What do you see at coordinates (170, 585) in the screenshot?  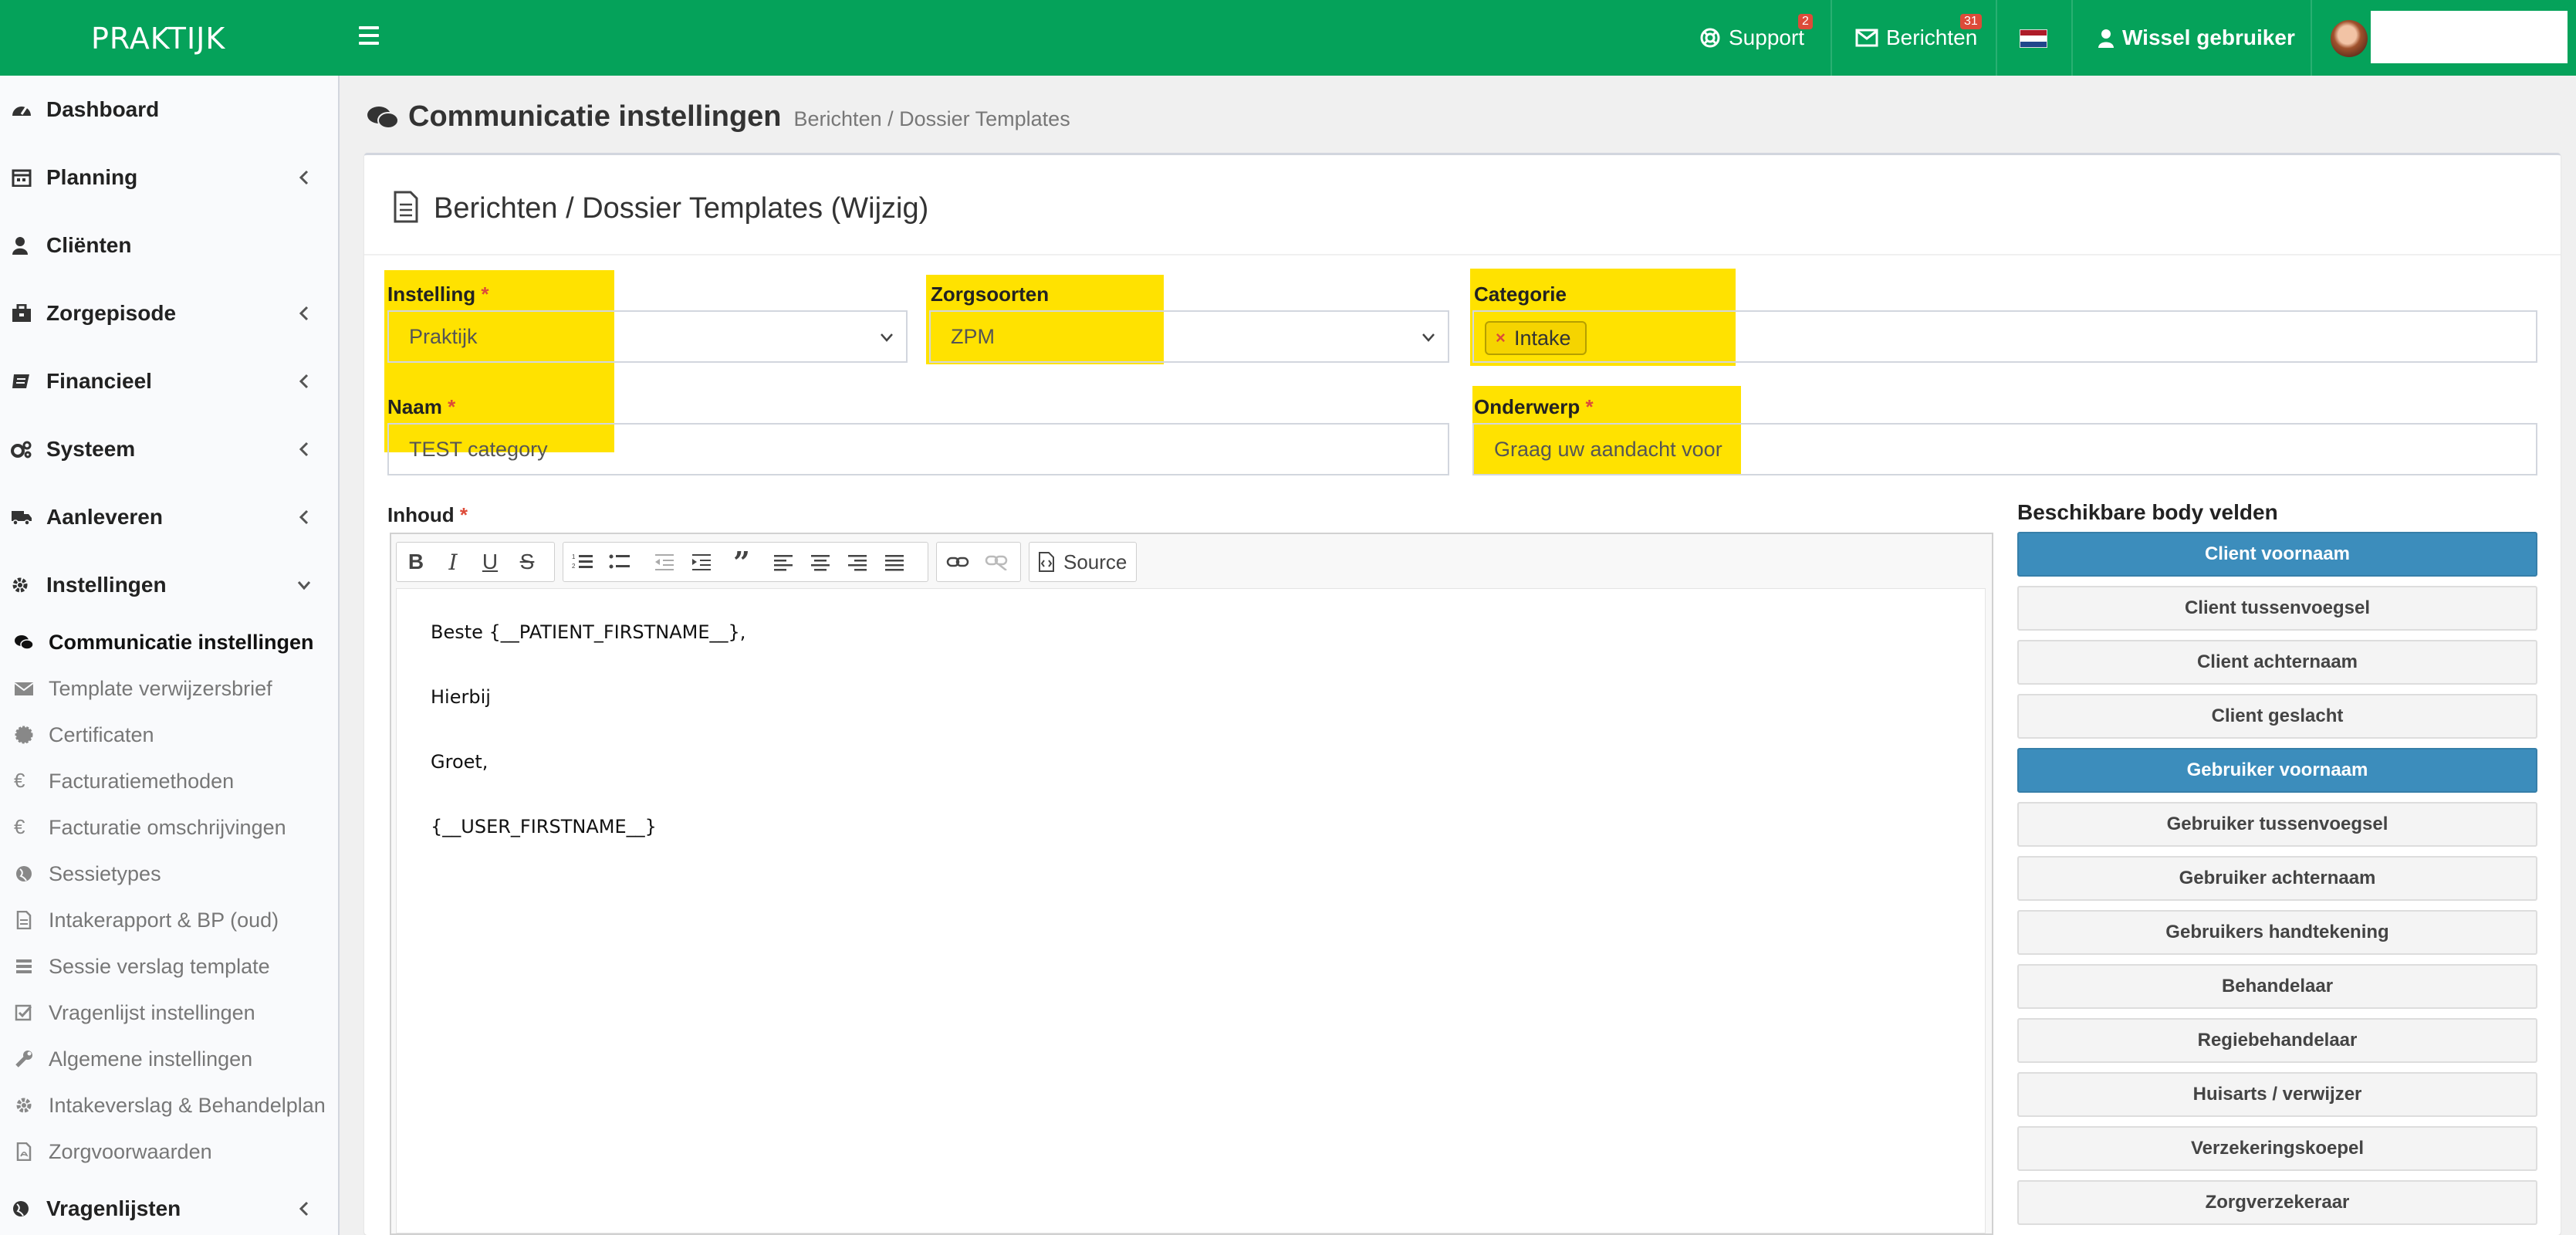 I see `sidebar-item-instellingen: Instellingen` at bounding box center [170, 585].